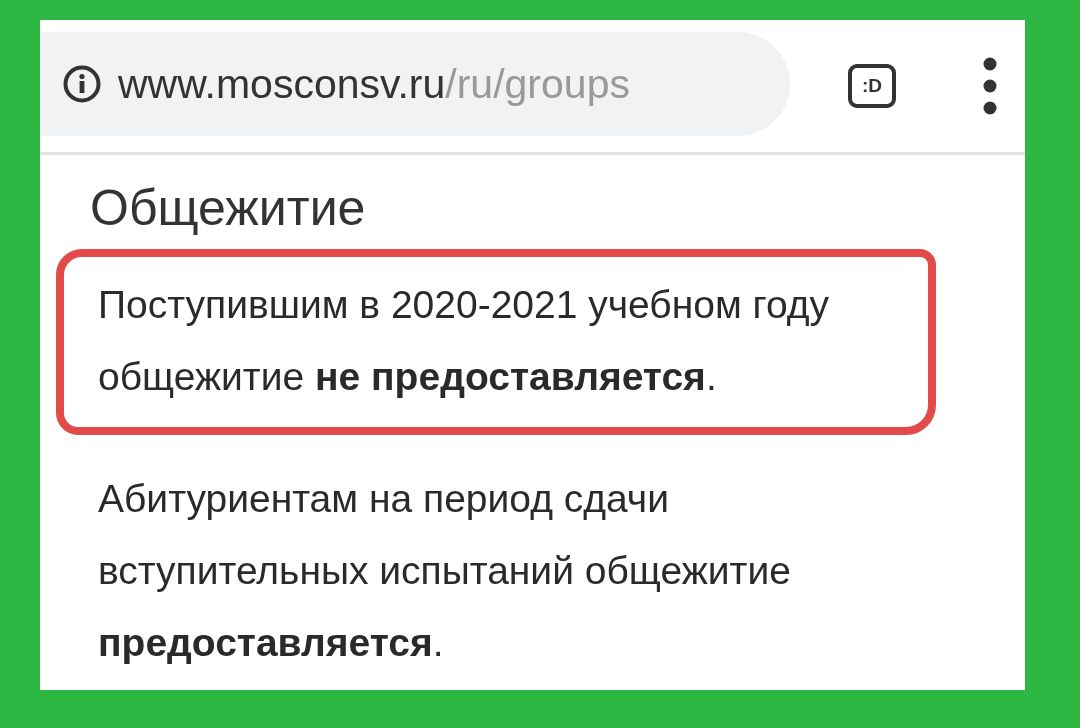 This screenshot has height=728, width=1080. Describe the element at coordinates (537, 84) in the screenshot. I see `url-path: /ru/groups` at that location.